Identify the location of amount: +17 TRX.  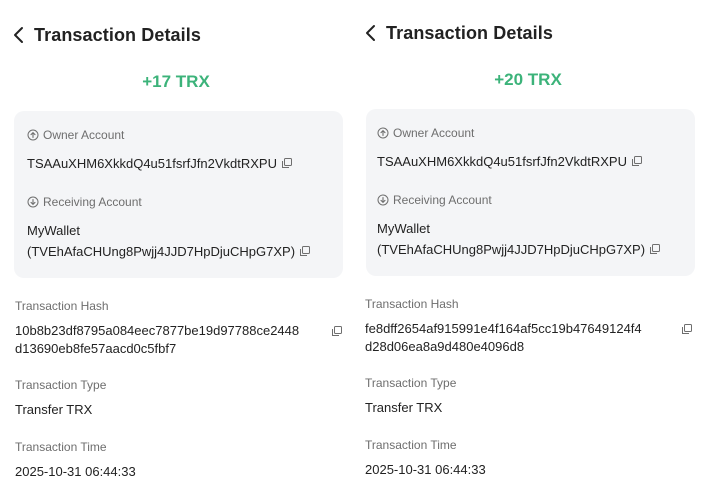
(176, 81).